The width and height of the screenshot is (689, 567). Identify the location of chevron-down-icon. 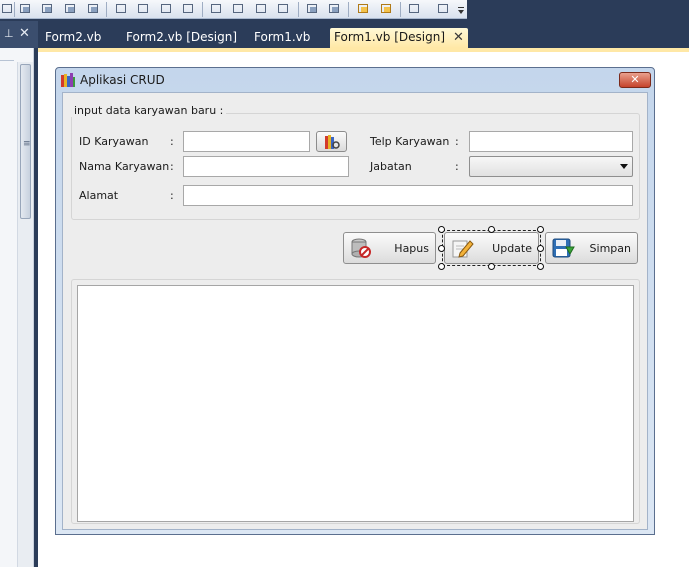
(624, 166).